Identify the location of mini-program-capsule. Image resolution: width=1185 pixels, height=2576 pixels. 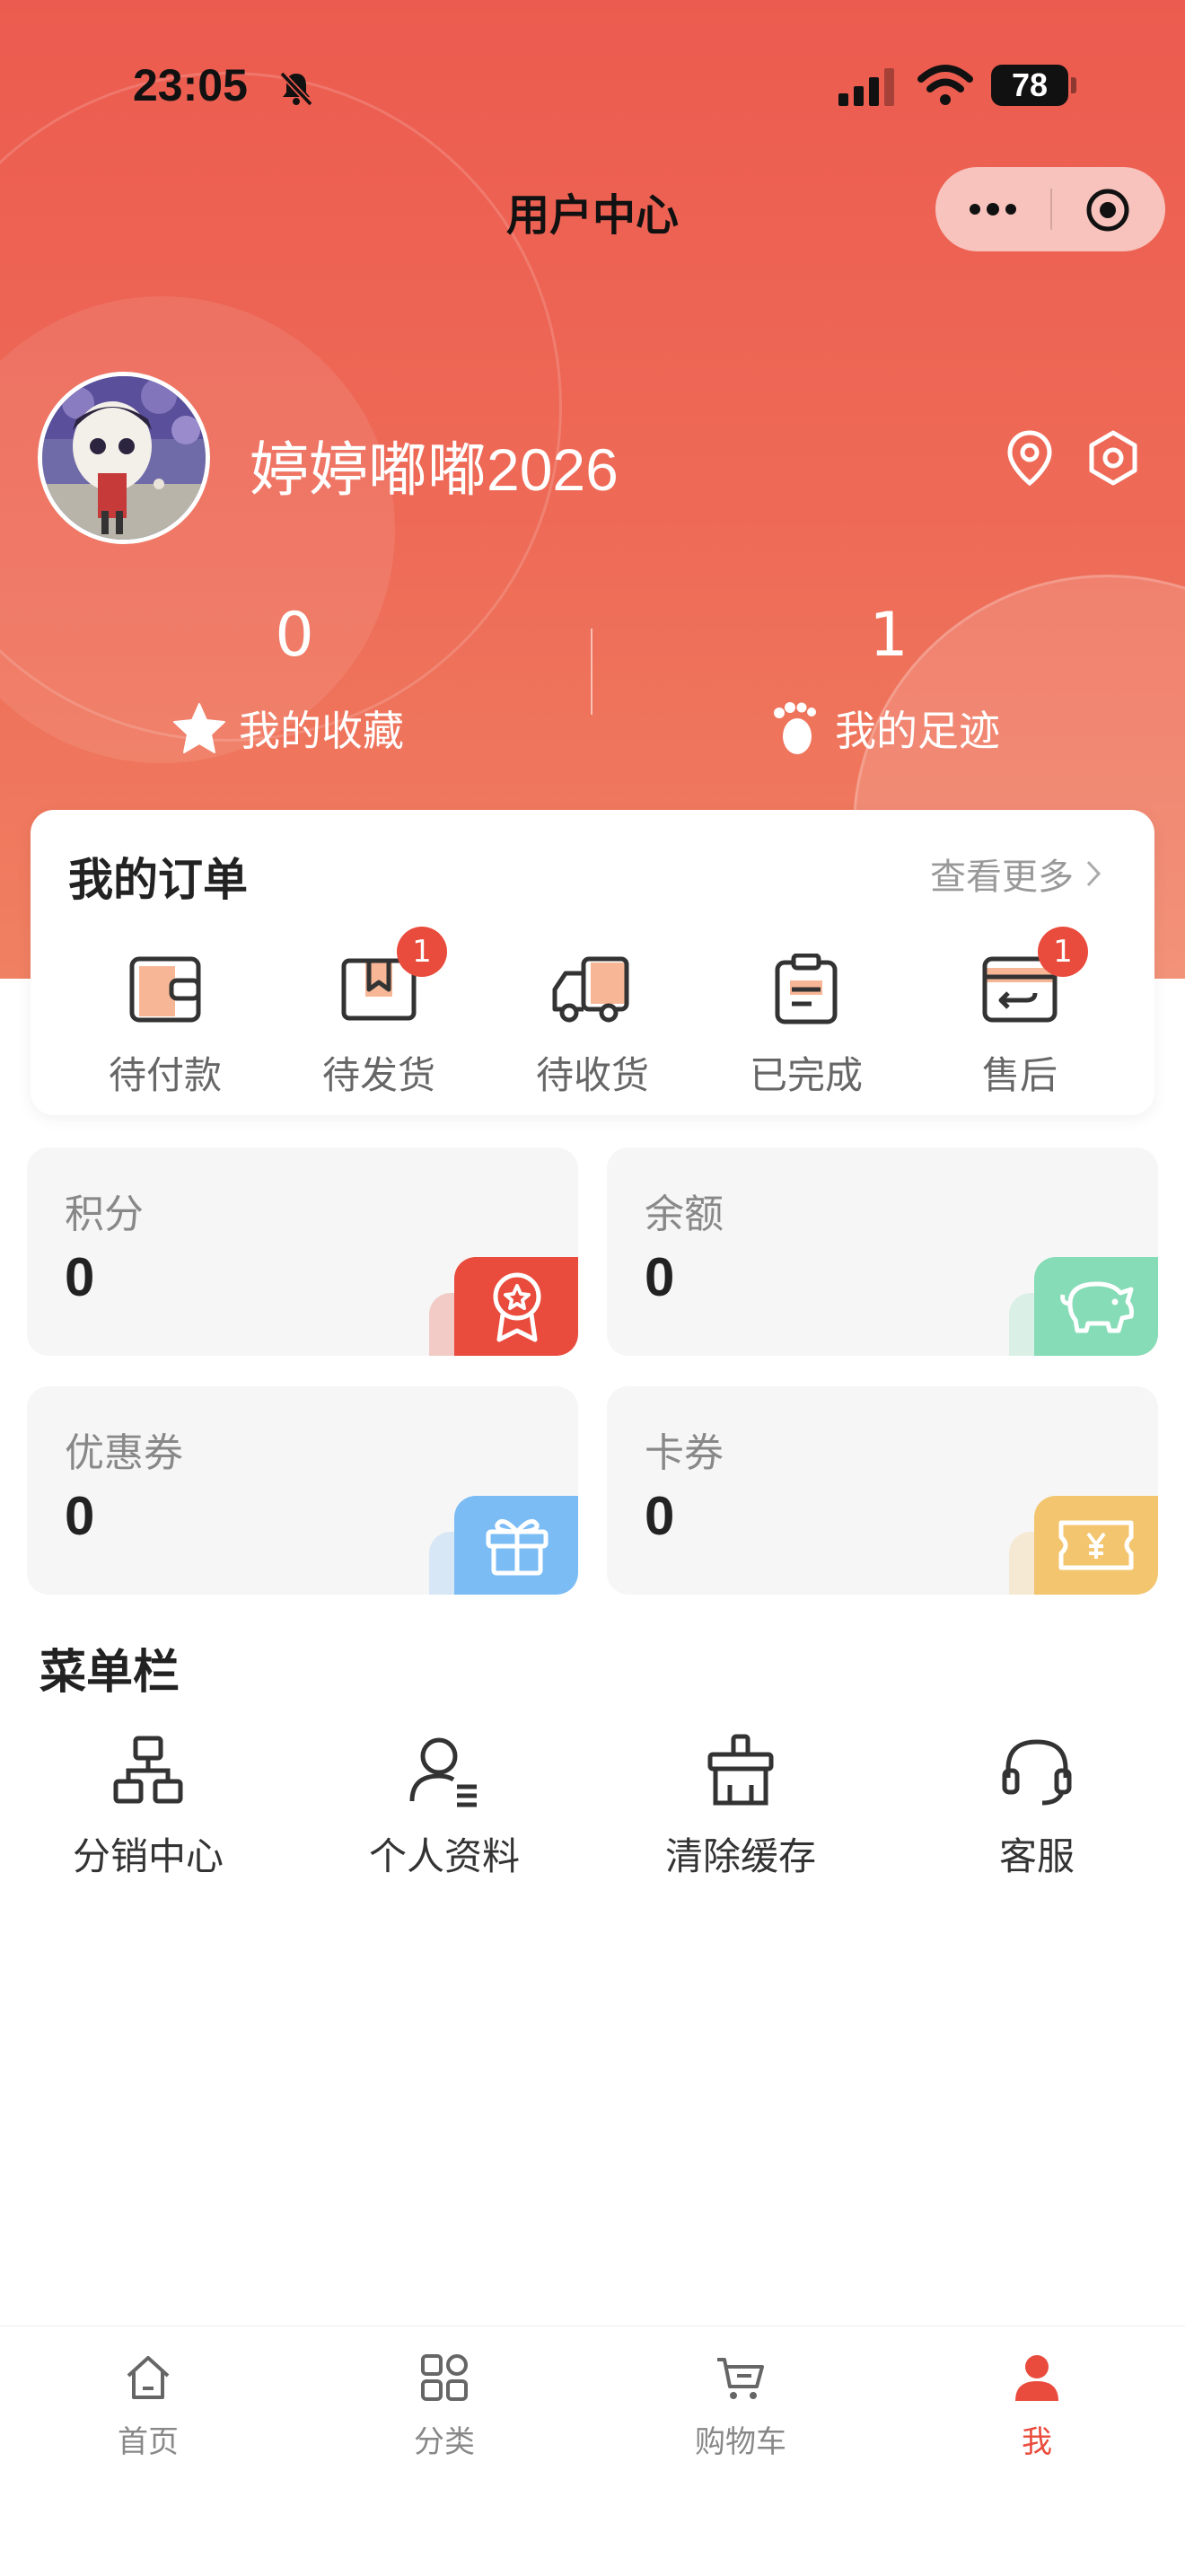
(1050, 209).